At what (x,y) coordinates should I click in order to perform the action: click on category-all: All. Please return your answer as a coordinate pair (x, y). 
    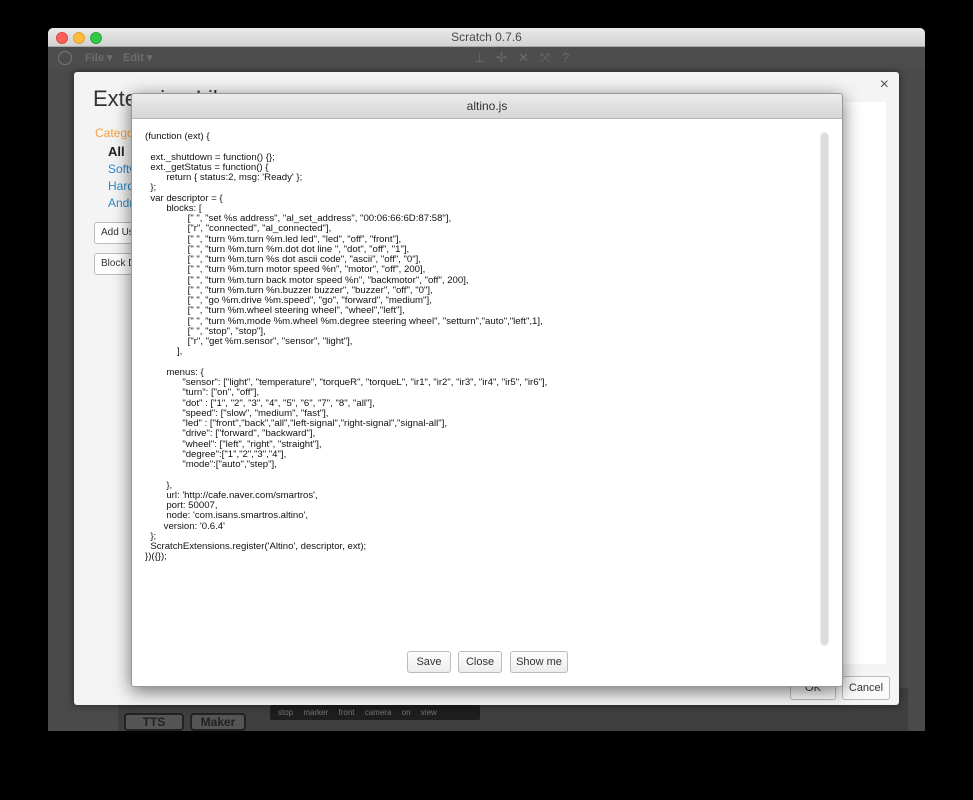
    Looking at the image, I should click on (116, 151).